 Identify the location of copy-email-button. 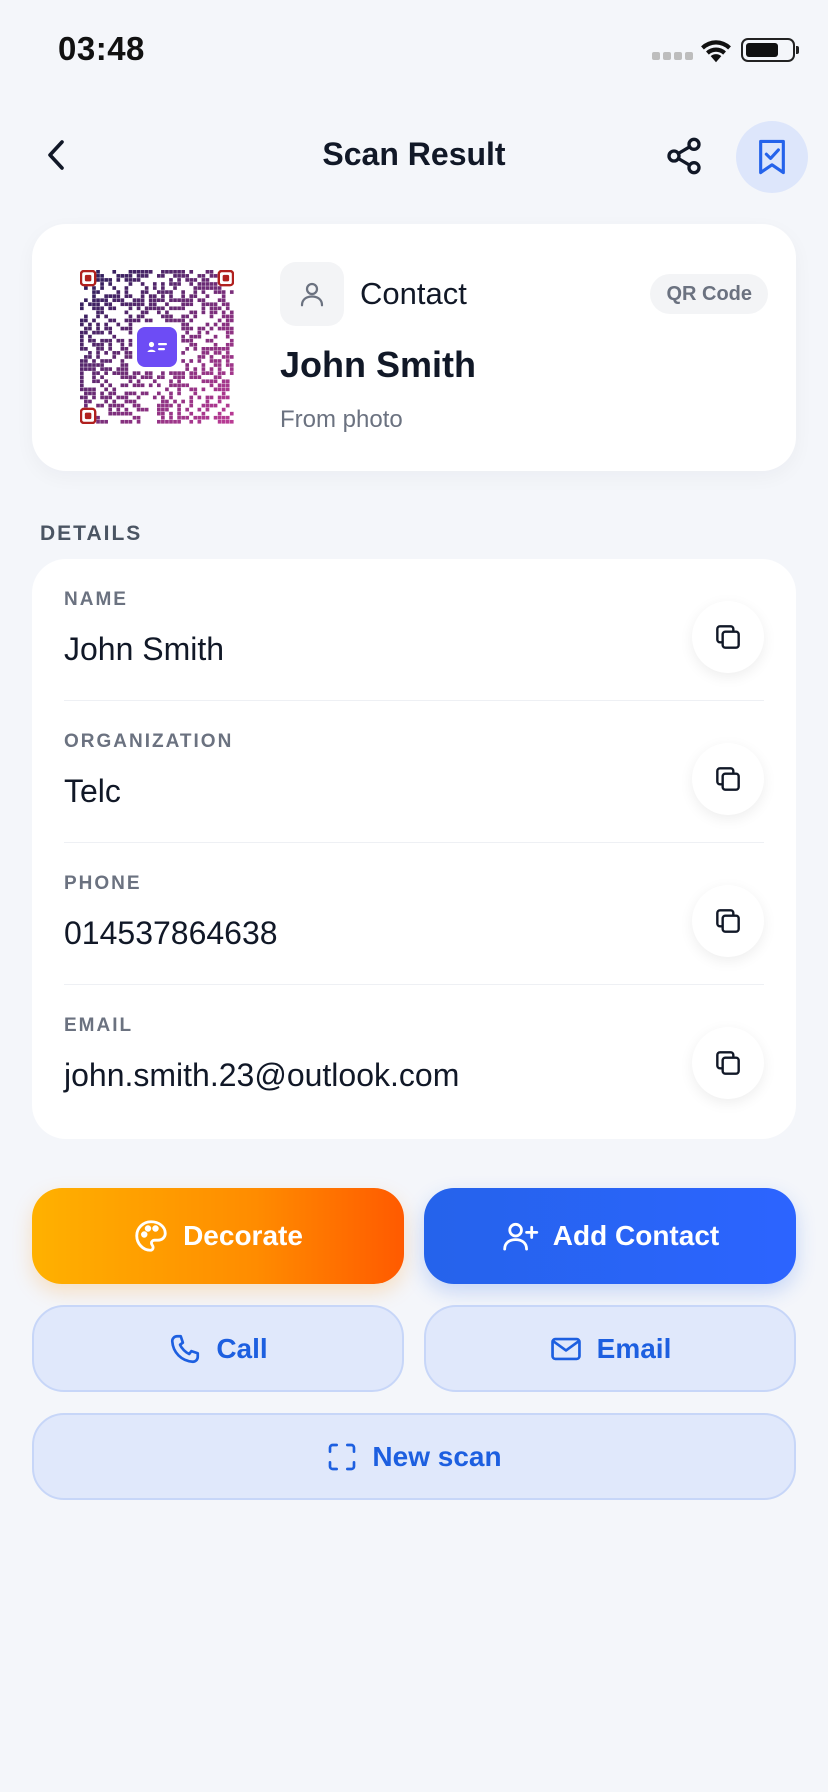
(728, 1063).